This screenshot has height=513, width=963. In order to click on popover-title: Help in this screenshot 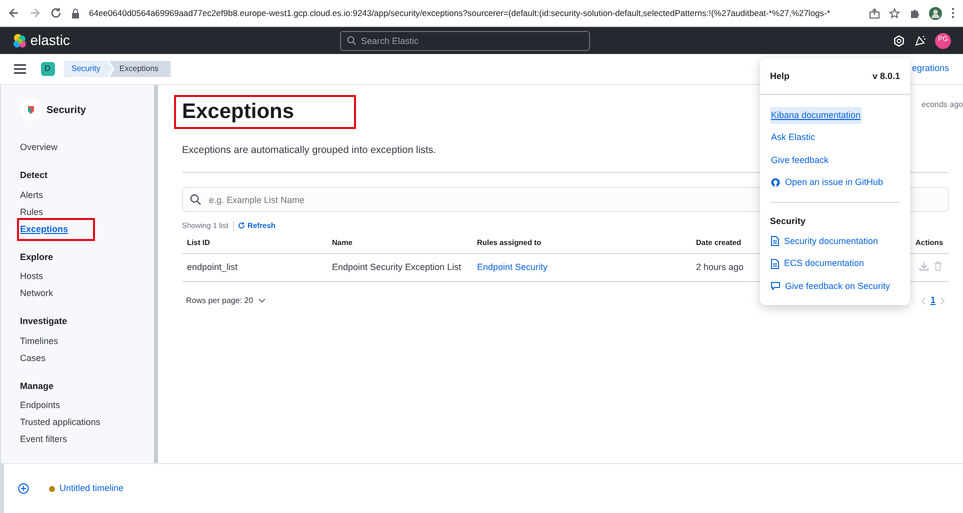, I will do `click(780, 76)`.